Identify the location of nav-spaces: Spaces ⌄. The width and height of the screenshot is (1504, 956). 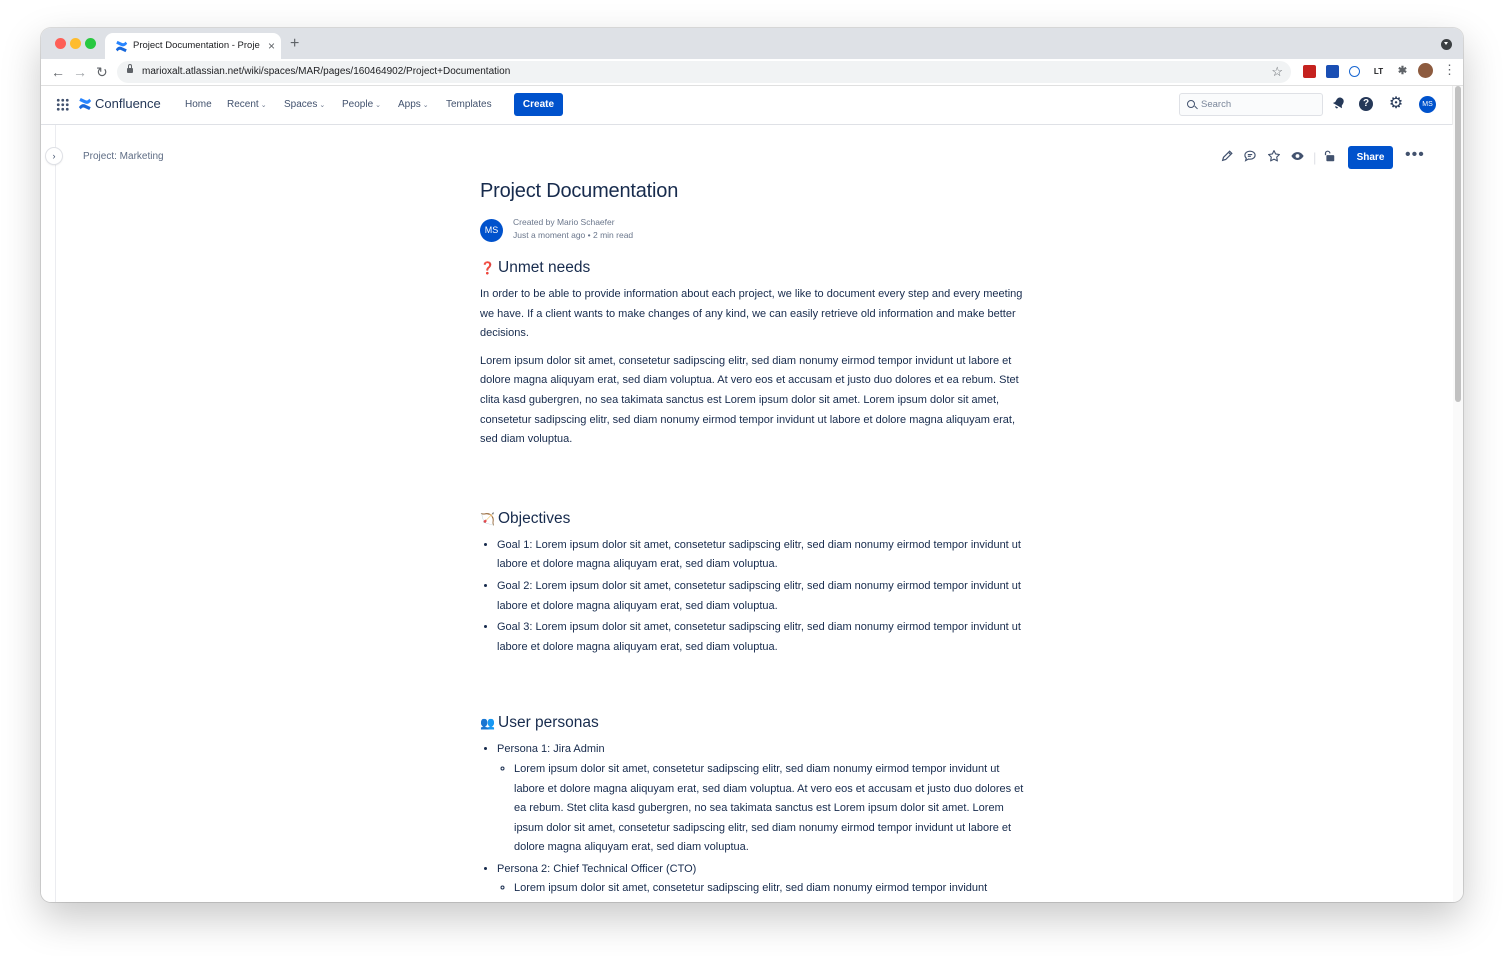
(304, 104).